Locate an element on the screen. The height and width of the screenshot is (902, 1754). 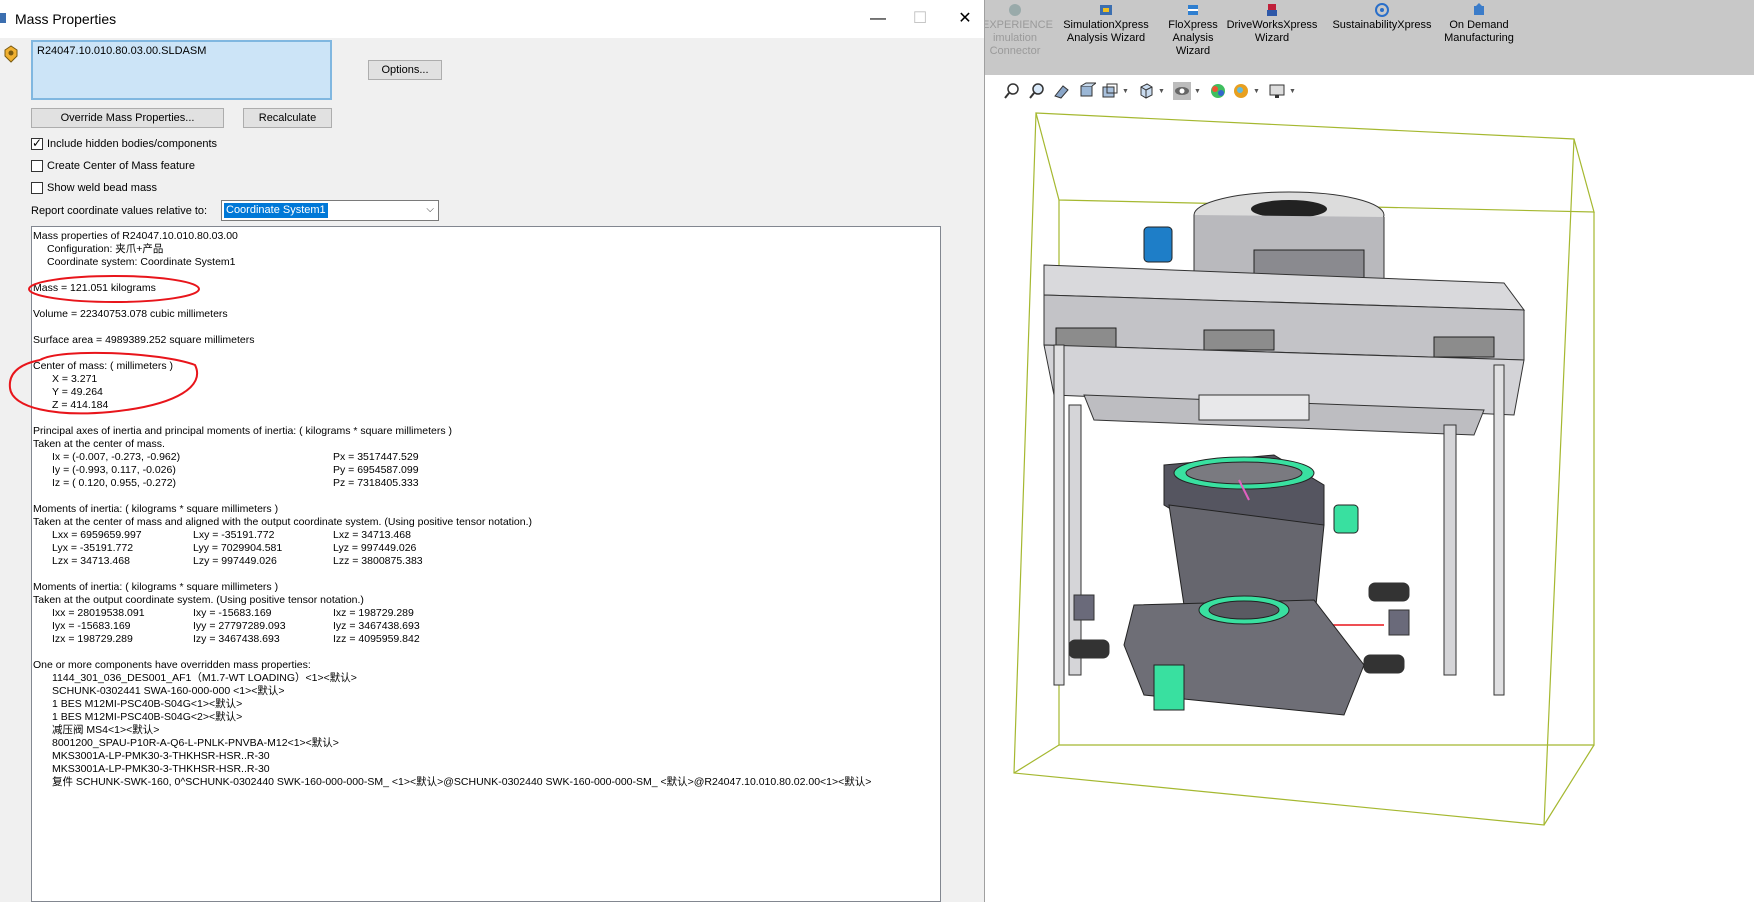
overridden-component: 减压阀 MS4<1><默认> is located at coordinates (106, 730).